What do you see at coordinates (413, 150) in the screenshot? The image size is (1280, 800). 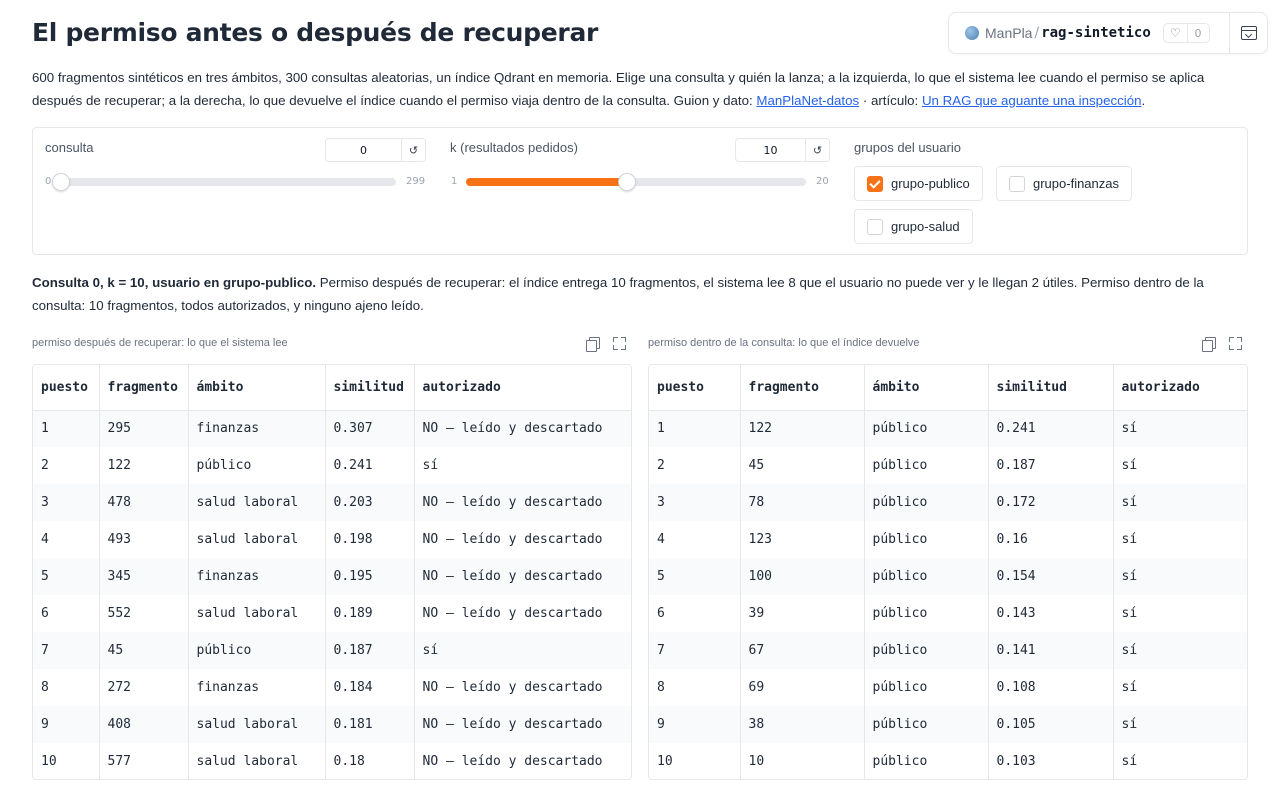 I see `consulta-reset-button: ↺` at bounding box center [413, 150].